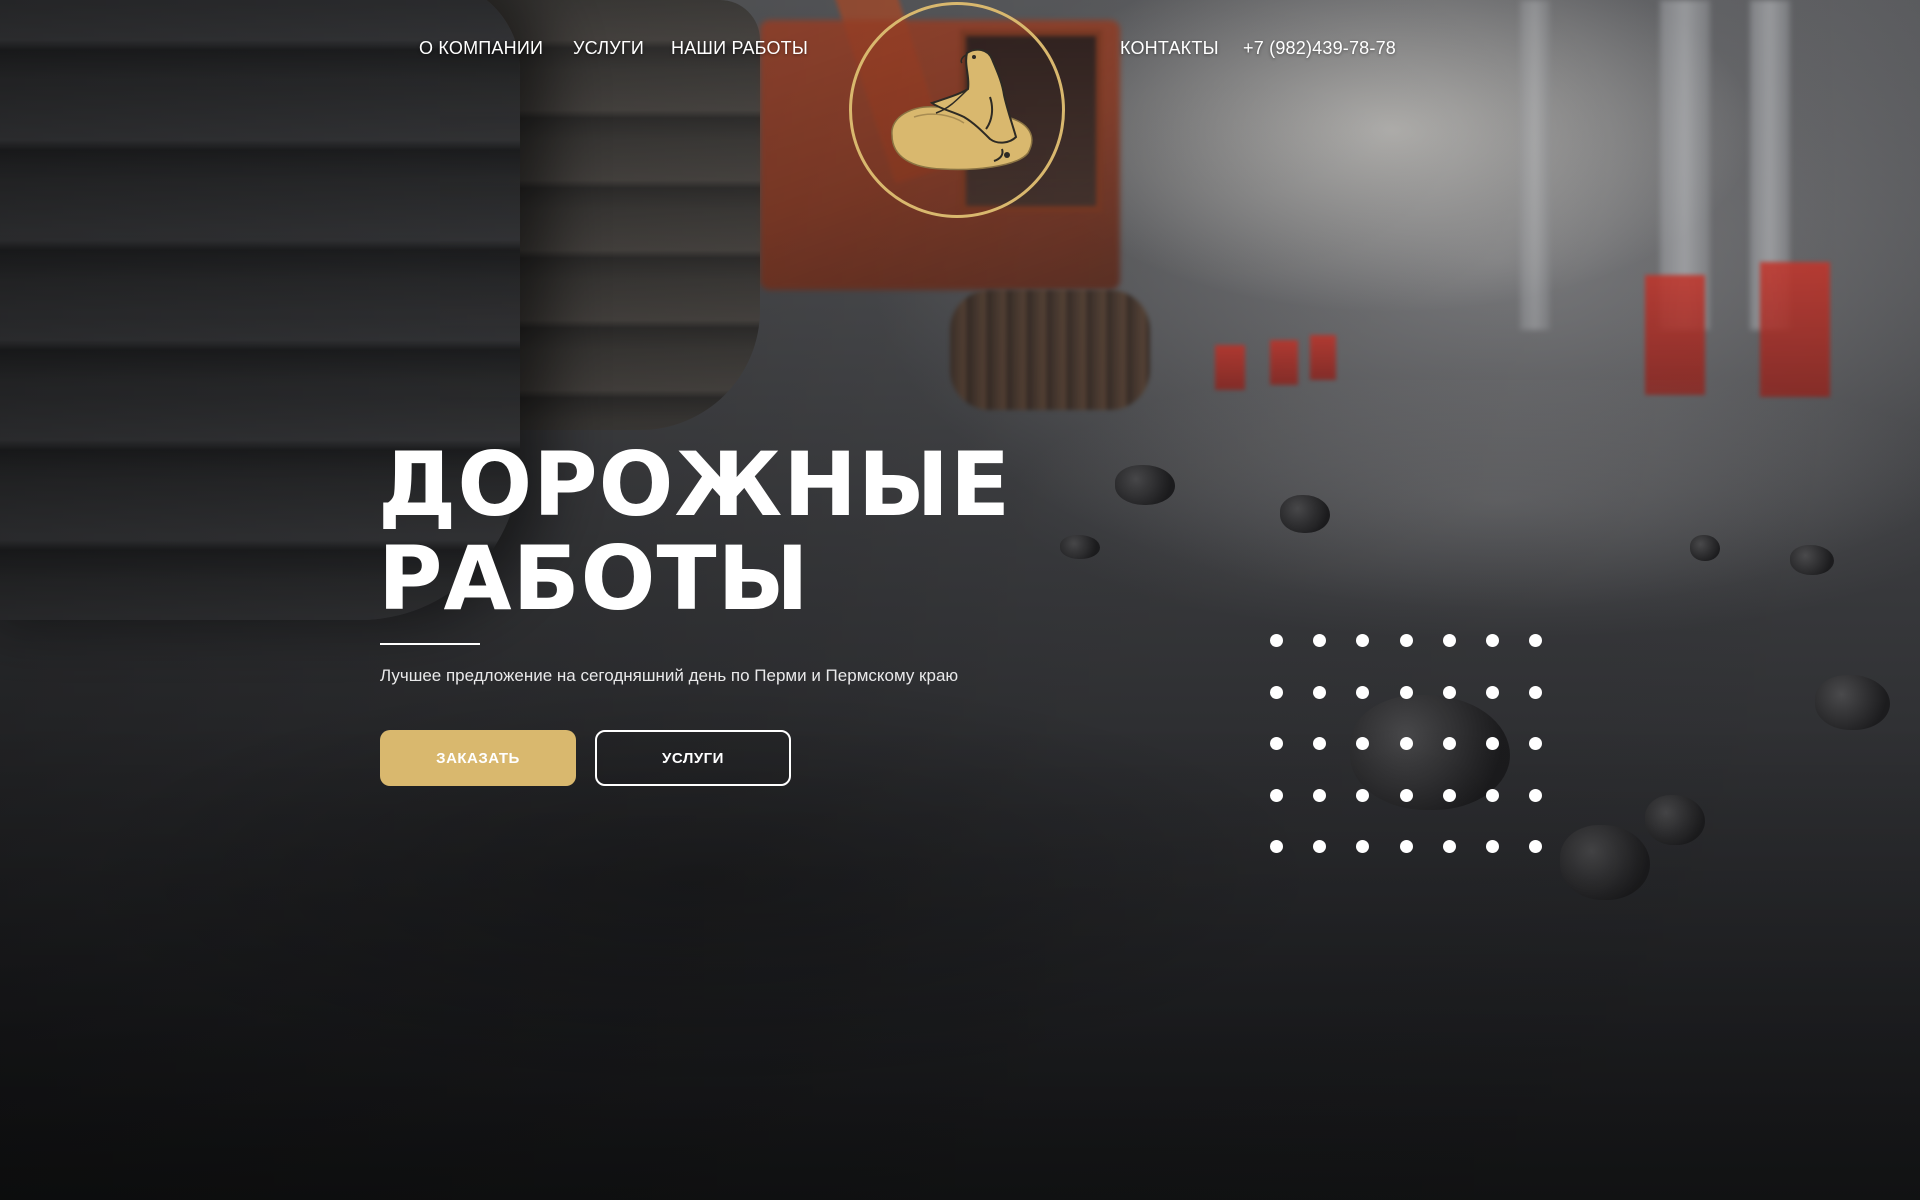 Image resolution: width=1920 pixels, height=1200 pixels. Describe the element at coordinates (478, 758) in the screenshot. I see `order-button: ЗАКАЗАТЬ` at that location.